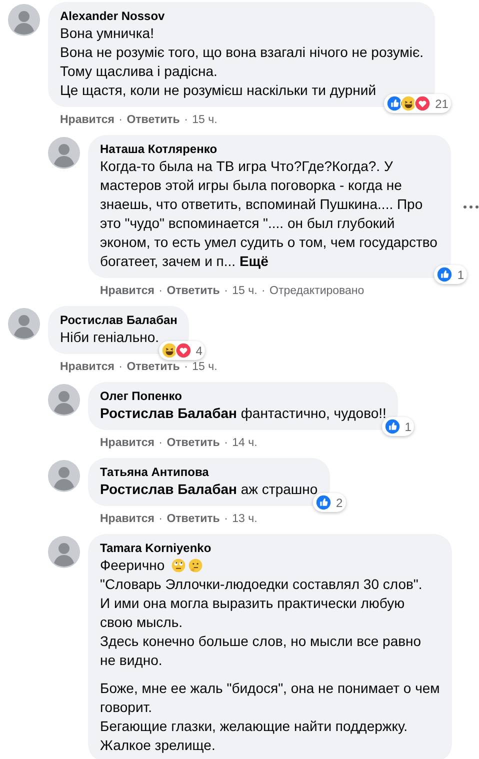 This screenshot has width=479, height=759. I want to click on author-name: Alexander Nossov, so click(242, 16).